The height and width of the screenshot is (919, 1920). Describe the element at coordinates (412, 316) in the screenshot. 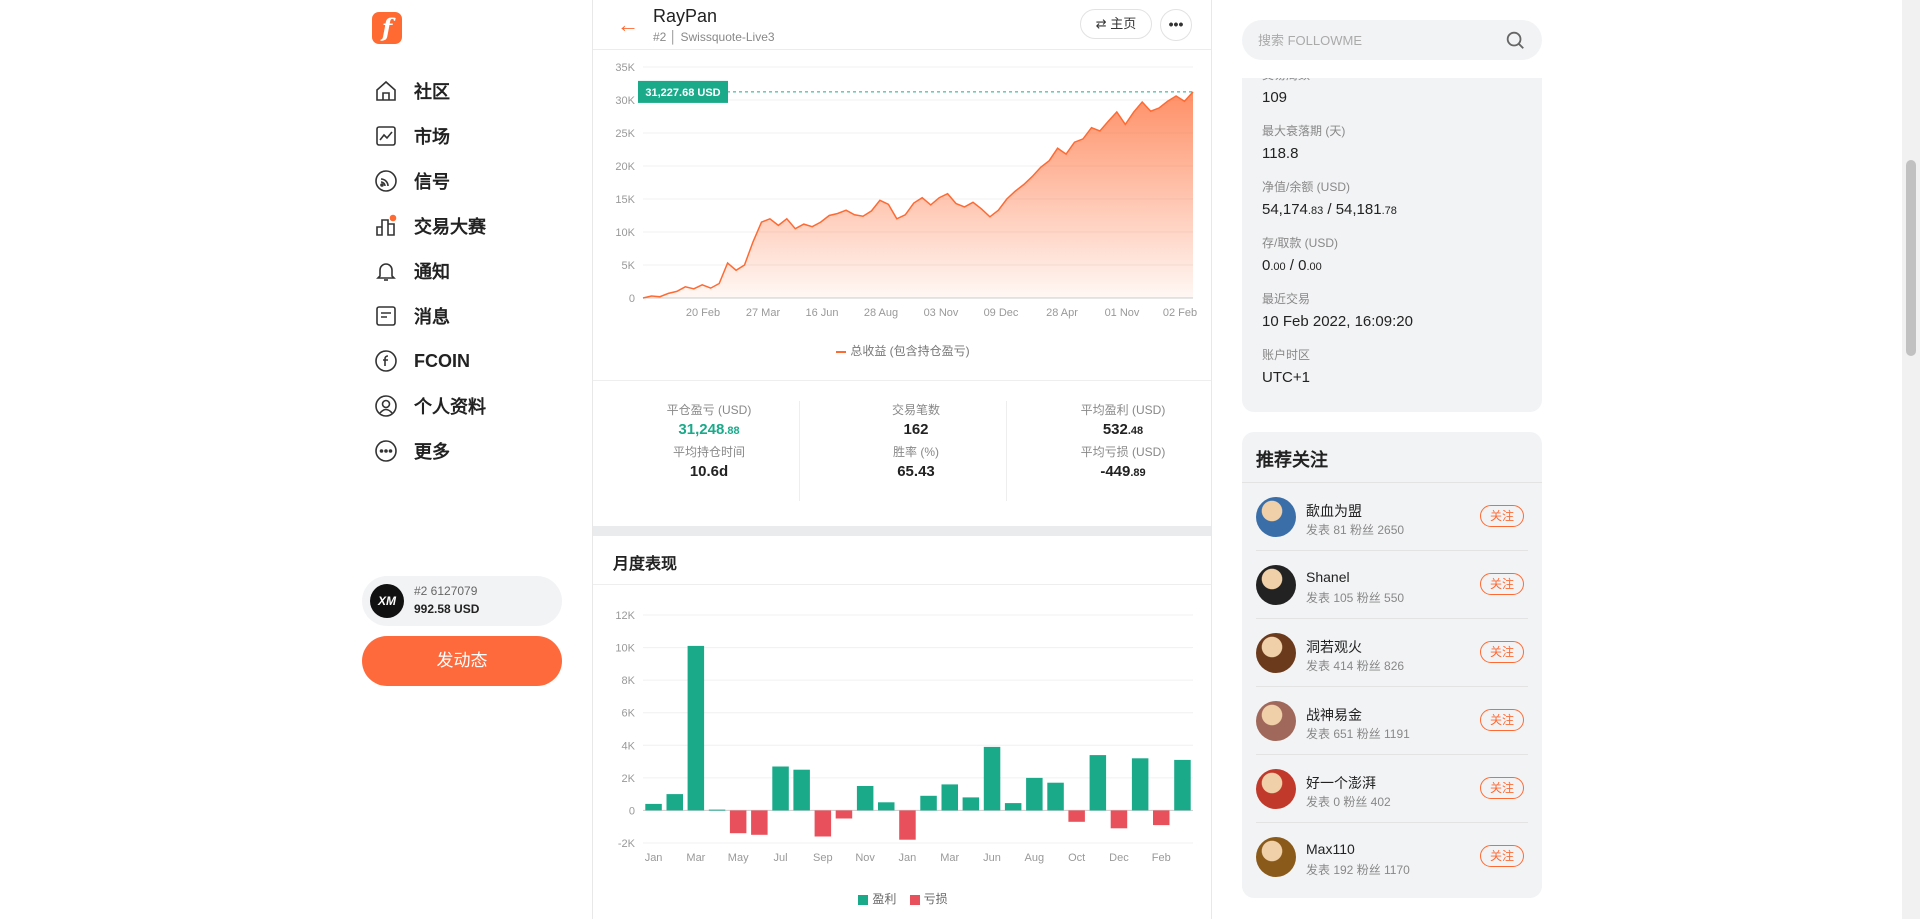

I see `nav-item-messages: 消息` at that location.